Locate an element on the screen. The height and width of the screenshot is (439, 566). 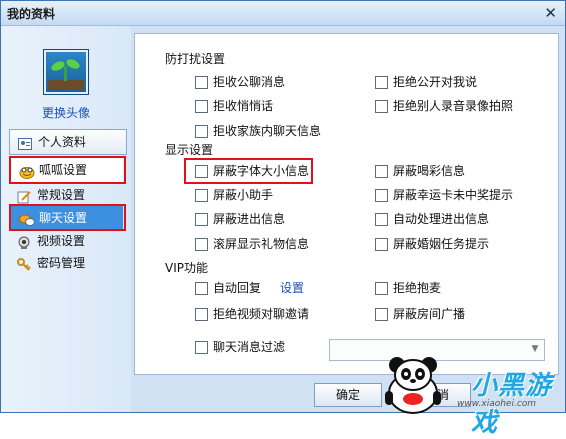
highlight-box-guagua is located at coordinates (67, 170).